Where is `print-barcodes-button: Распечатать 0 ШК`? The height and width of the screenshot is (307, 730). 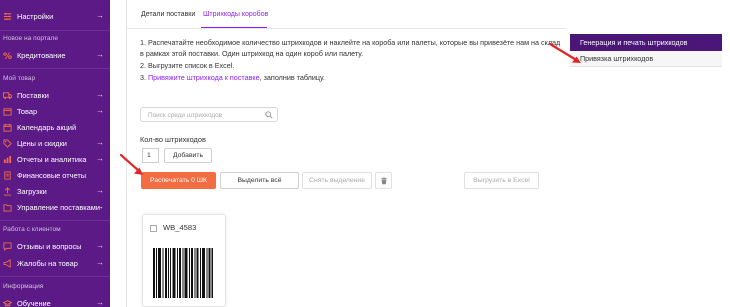
print-barcodes-button: Распечатать 0 ШК is located at coordinates (178, 180).